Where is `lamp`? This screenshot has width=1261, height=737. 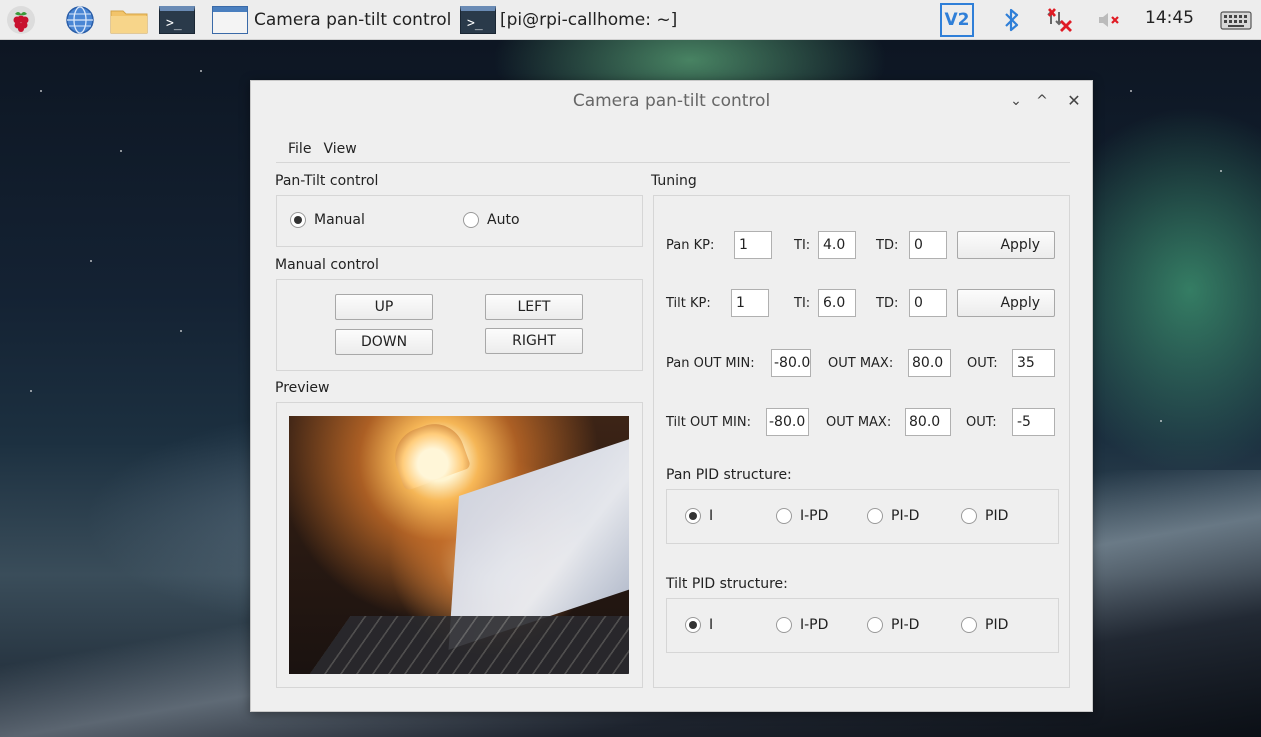
lamp is located at coordinates (429, 454).